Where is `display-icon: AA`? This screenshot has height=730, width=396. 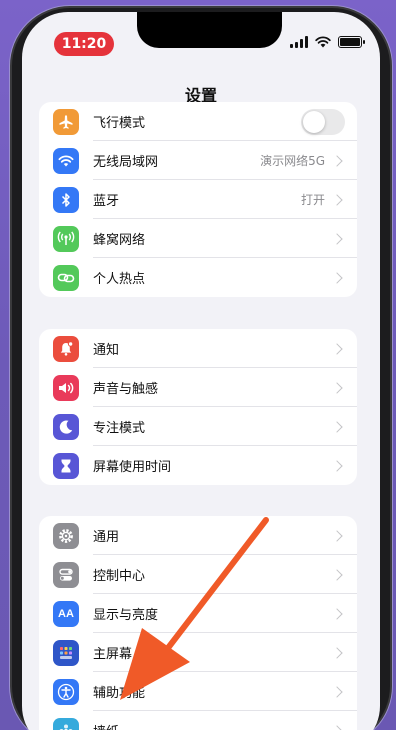
display-icon: AA is located at coordinates (66, 613).